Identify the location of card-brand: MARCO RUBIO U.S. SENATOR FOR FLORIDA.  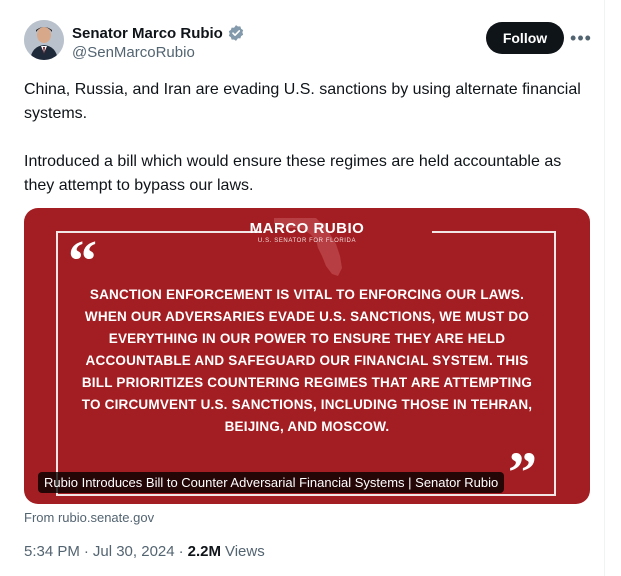
(307, 232).